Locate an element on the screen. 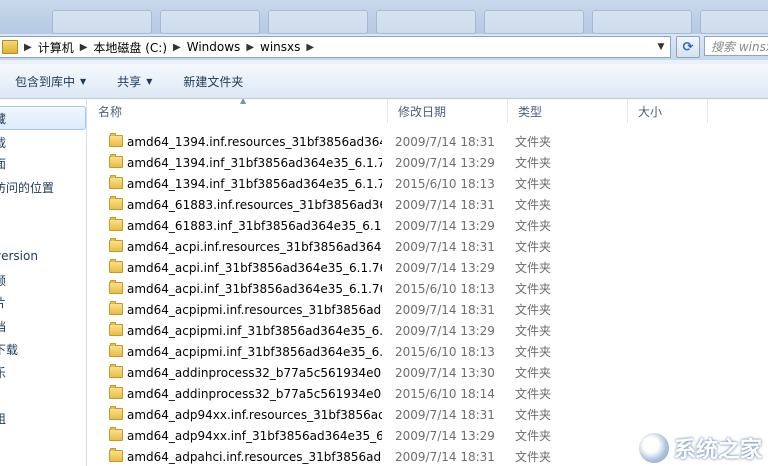  refresh-button: ⟳ is located at coordinates (688, 47).